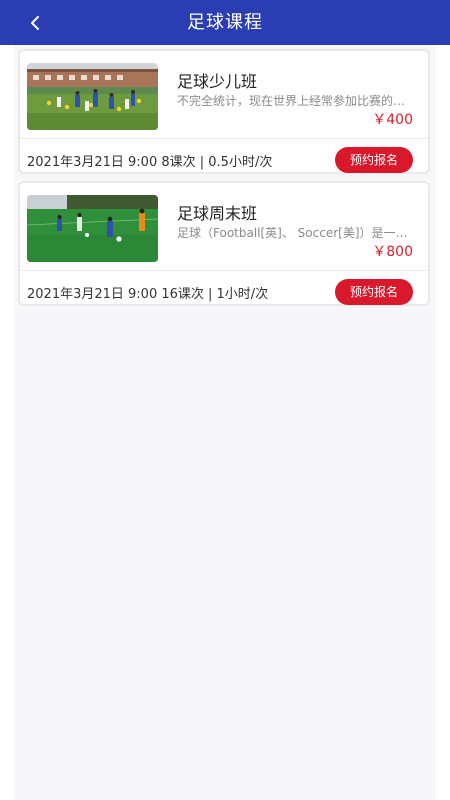  What do you see at coordinates (150, 162) in the screenshot?
I see `course-schedule: 2021年3月21日 9:00 8课次 | 0.5小时/次` at bounding box center [150, 162].